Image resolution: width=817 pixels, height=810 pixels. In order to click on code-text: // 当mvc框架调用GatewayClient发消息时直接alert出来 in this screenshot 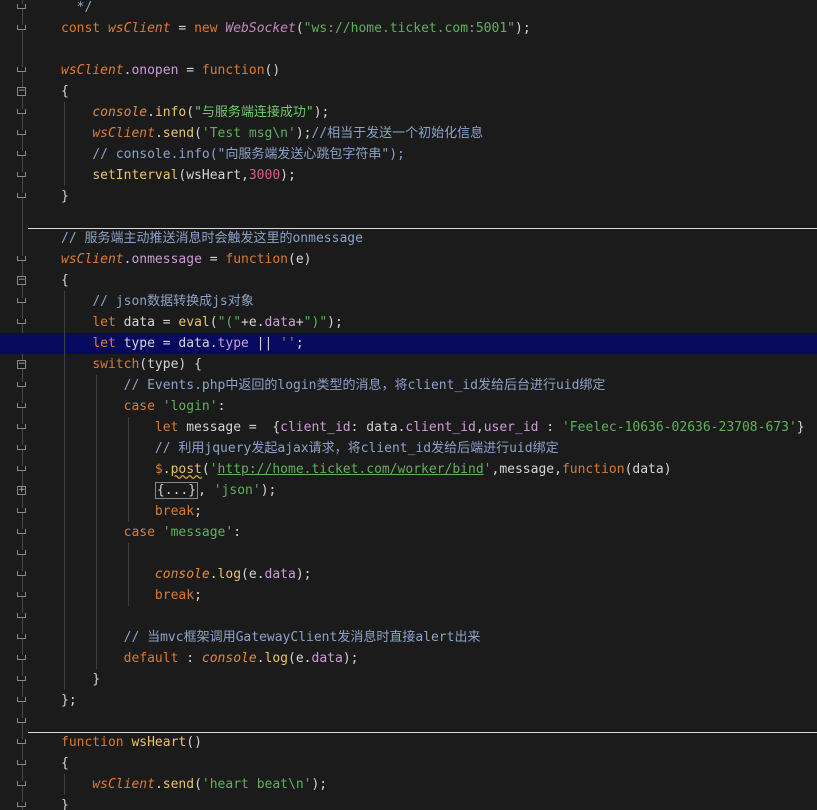, I will do `click(271, 637)`.